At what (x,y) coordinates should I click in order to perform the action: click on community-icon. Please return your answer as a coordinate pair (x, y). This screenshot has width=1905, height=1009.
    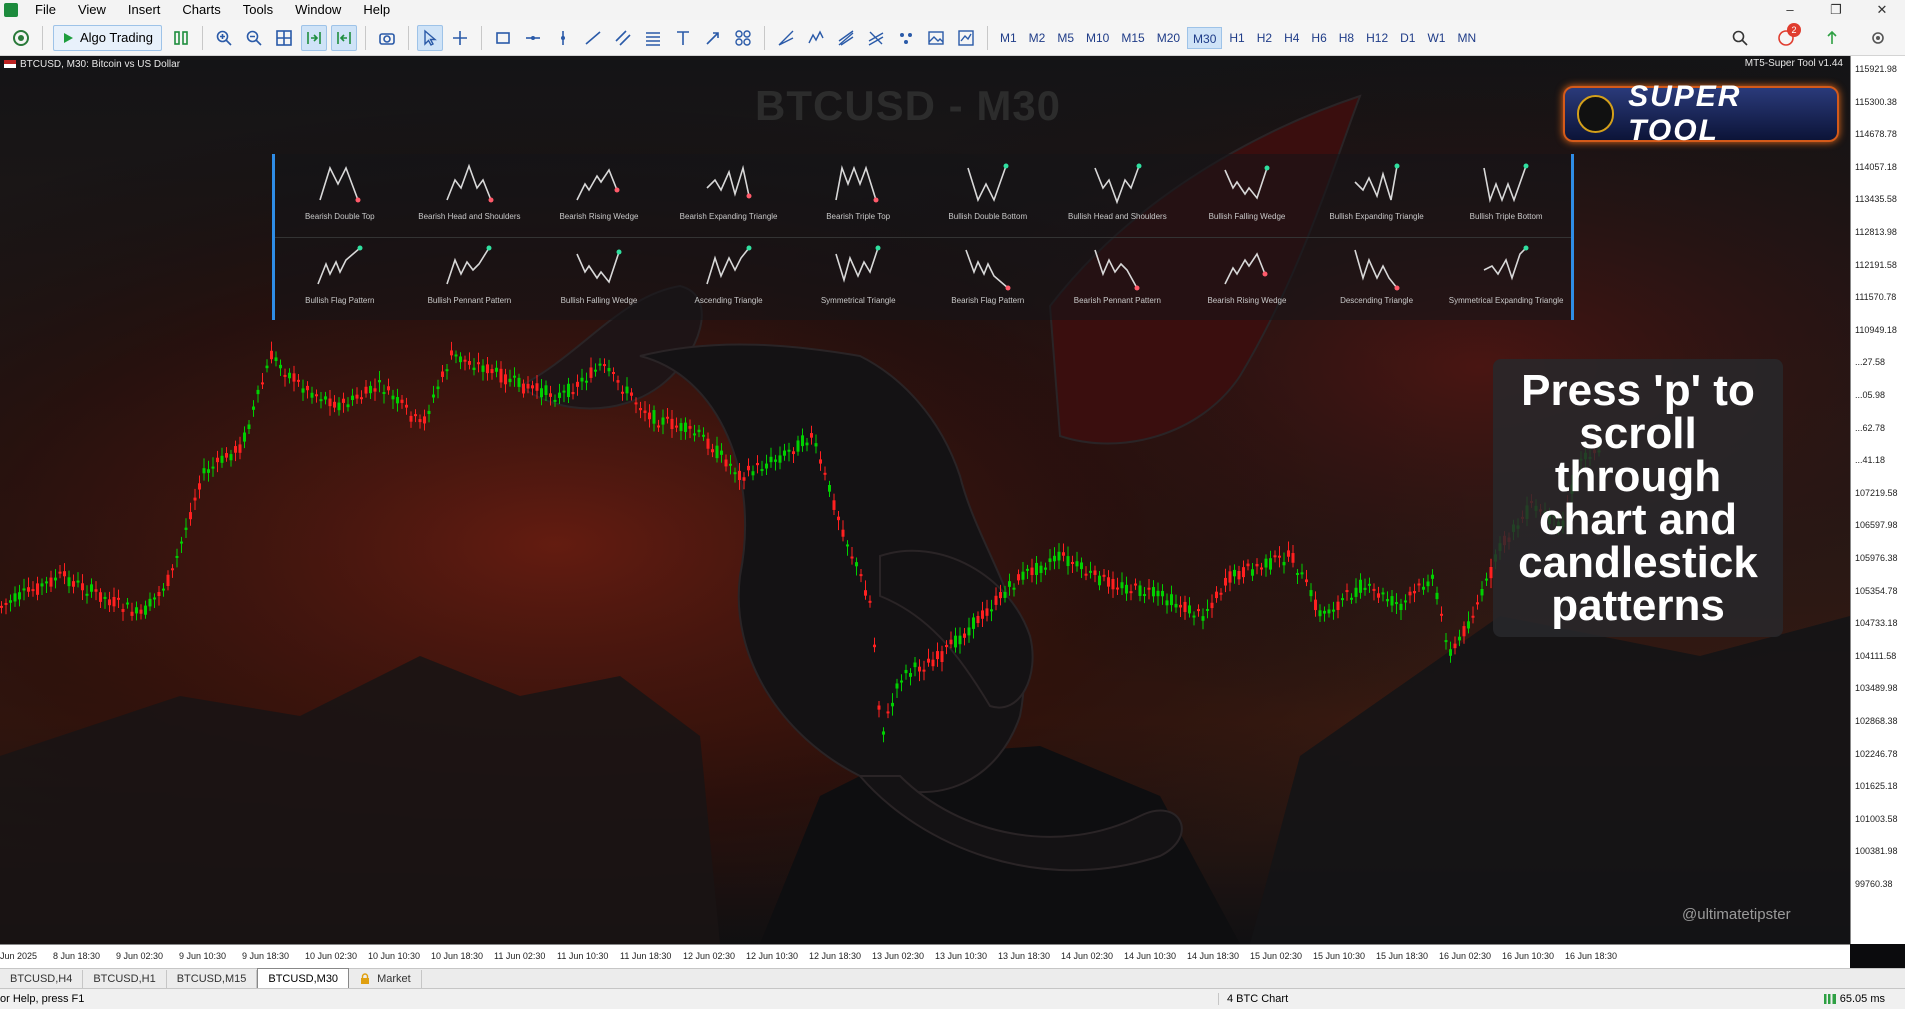
    Looking at the image, I should click on (21, 38).